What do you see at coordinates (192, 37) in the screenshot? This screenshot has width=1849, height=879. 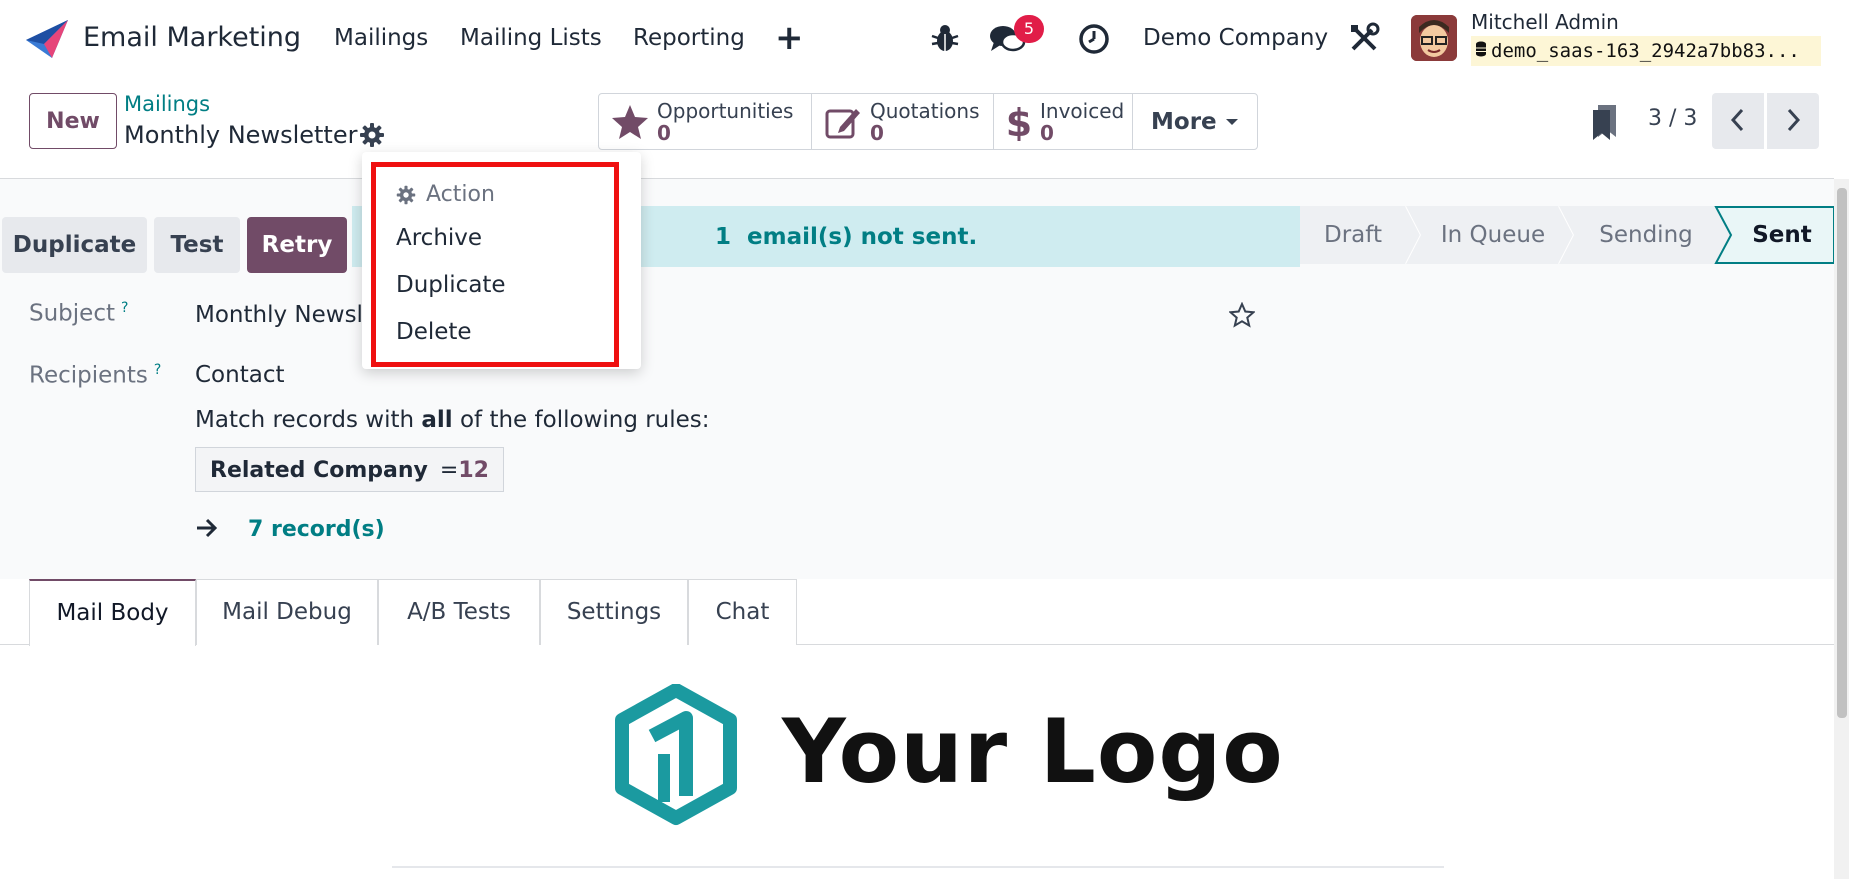 I see `app-name: Email Marketing` at bounding box center [192, 37].